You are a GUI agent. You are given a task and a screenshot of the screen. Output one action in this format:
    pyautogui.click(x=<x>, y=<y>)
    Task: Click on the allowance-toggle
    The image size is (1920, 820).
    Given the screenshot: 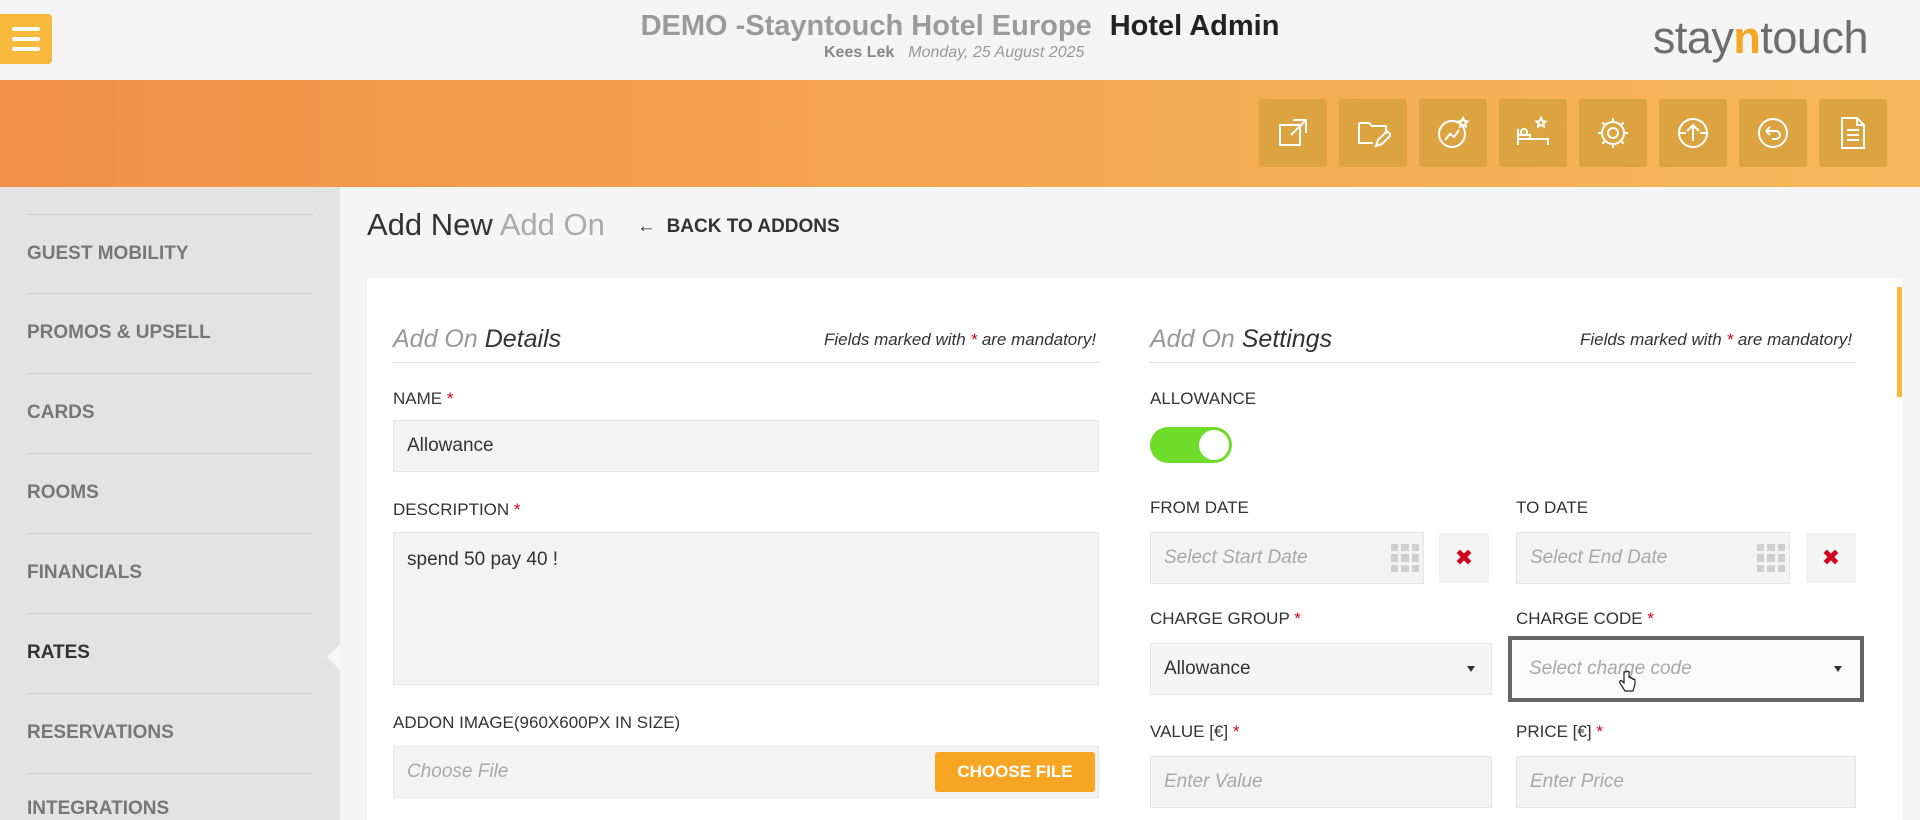 What is the action you would take?
    pyautogui.click(x=1191, y=445)
    